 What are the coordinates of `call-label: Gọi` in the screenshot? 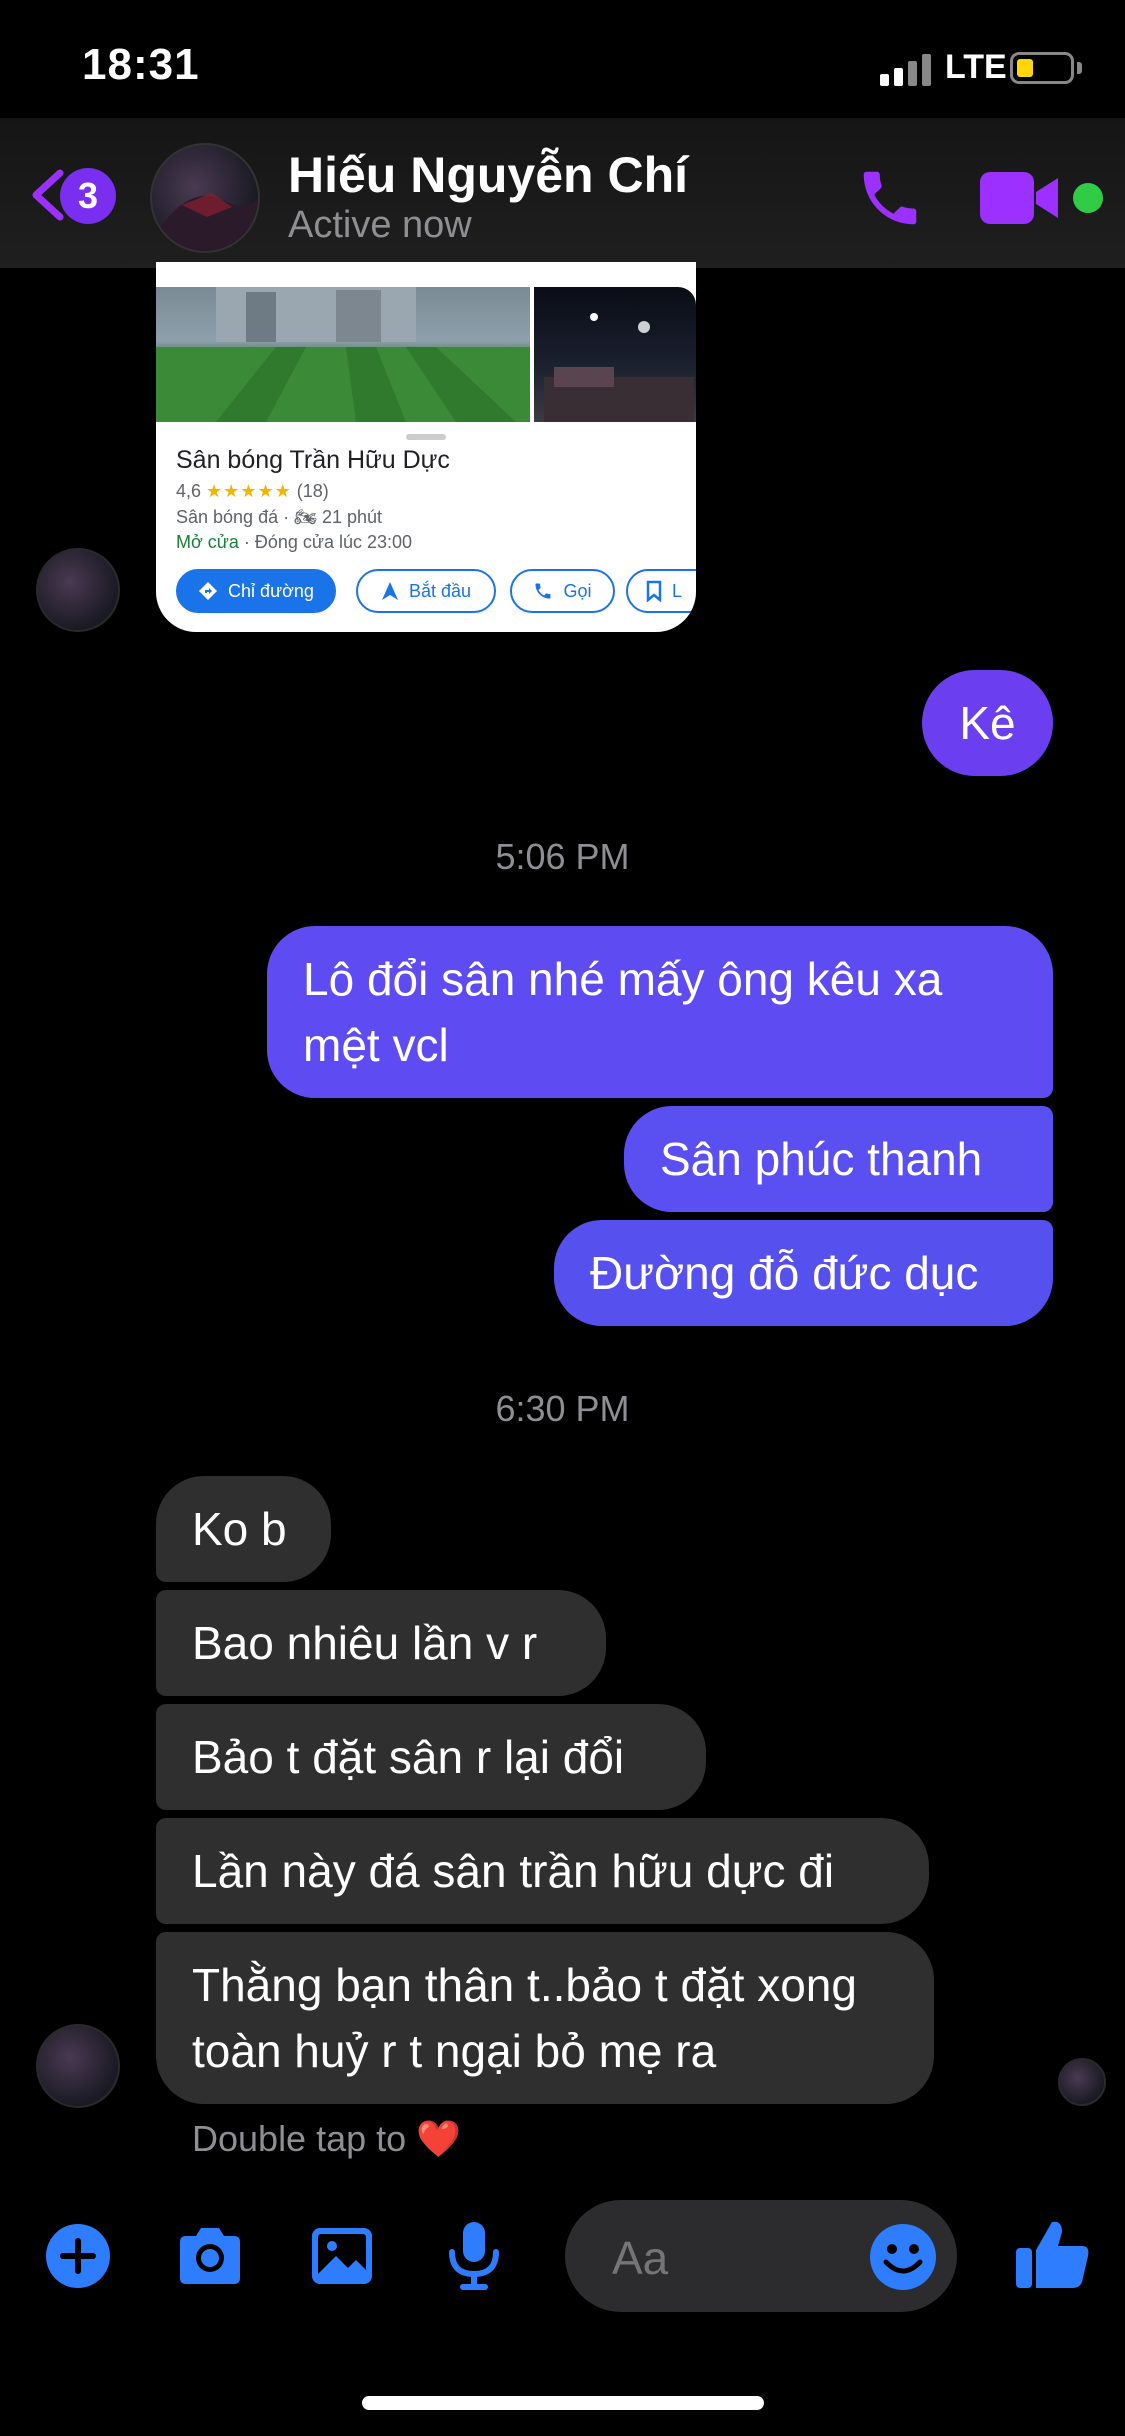 It's located at (577, 590).